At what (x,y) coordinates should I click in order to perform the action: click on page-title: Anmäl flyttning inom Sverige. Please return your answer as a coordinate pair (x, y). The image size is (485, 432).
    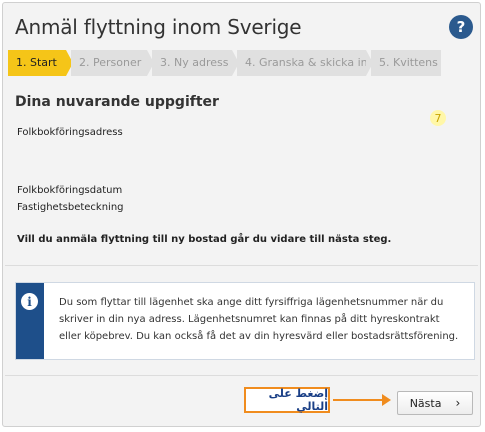
    Looking at the image, I should click on (158, 27).